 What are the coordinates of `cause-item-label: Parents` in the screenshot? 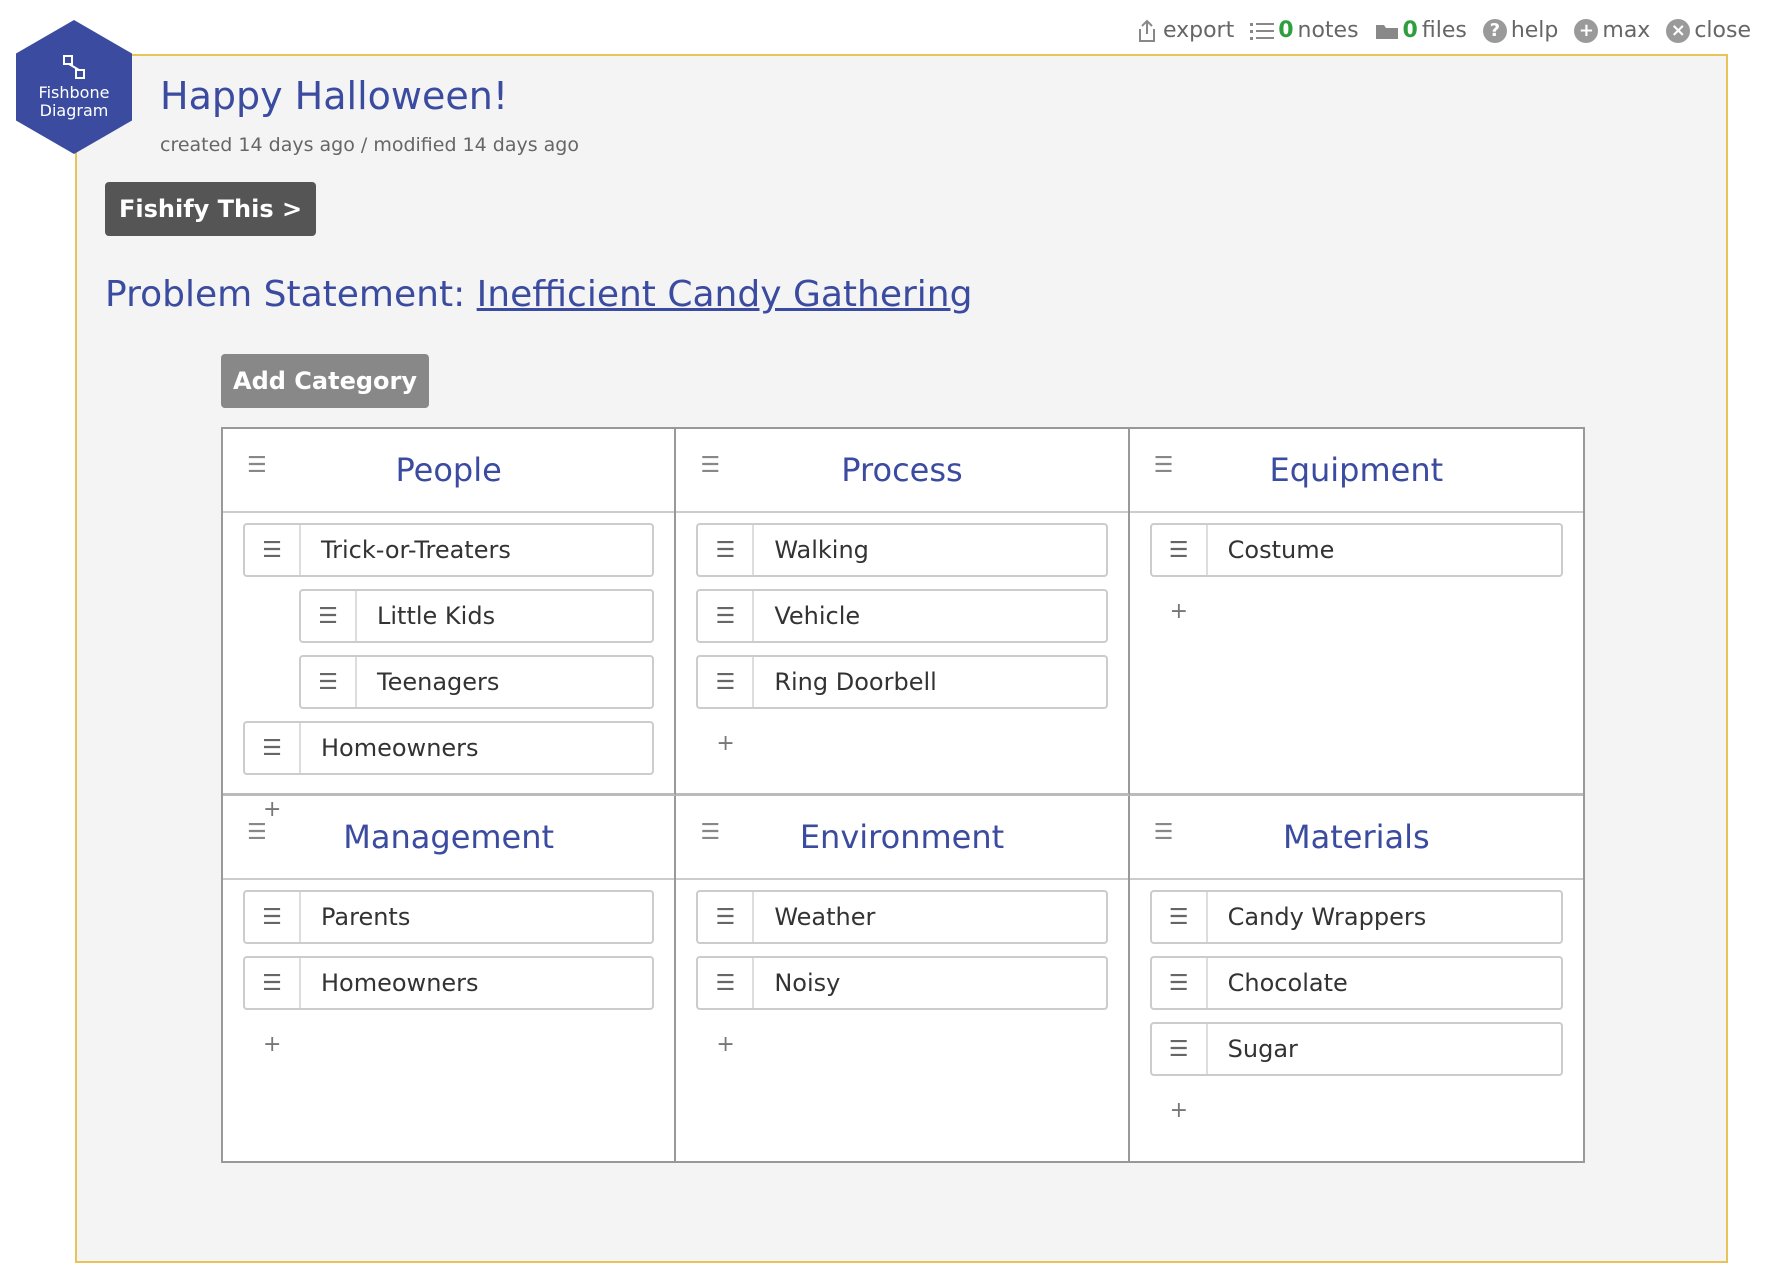 It's located at (366, 917).